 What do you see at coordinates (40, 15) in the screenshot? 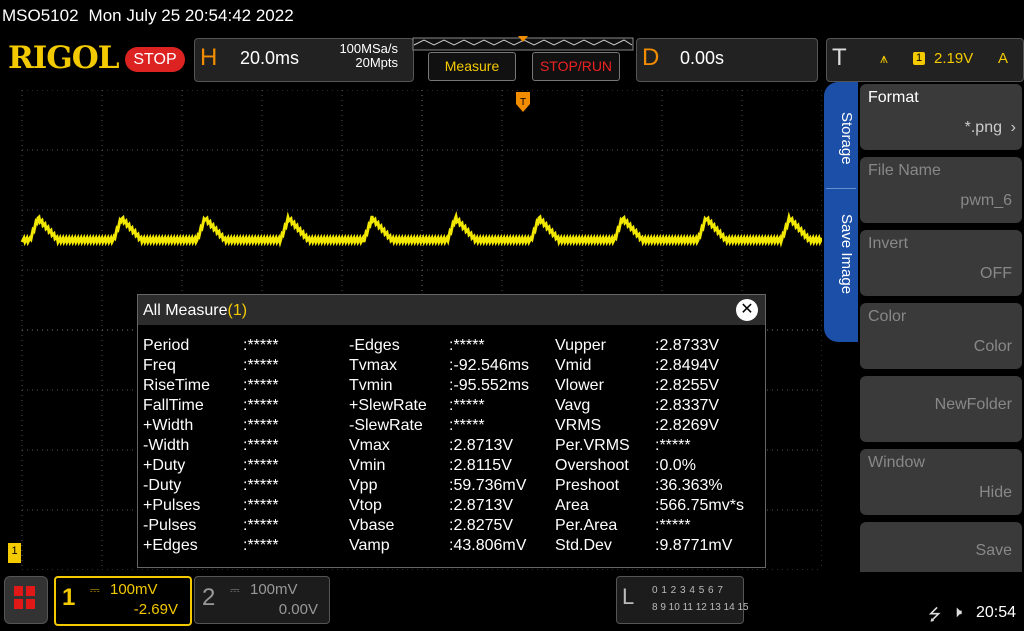
I see `model-name: MSO5102` at bounding box center [40, 15].